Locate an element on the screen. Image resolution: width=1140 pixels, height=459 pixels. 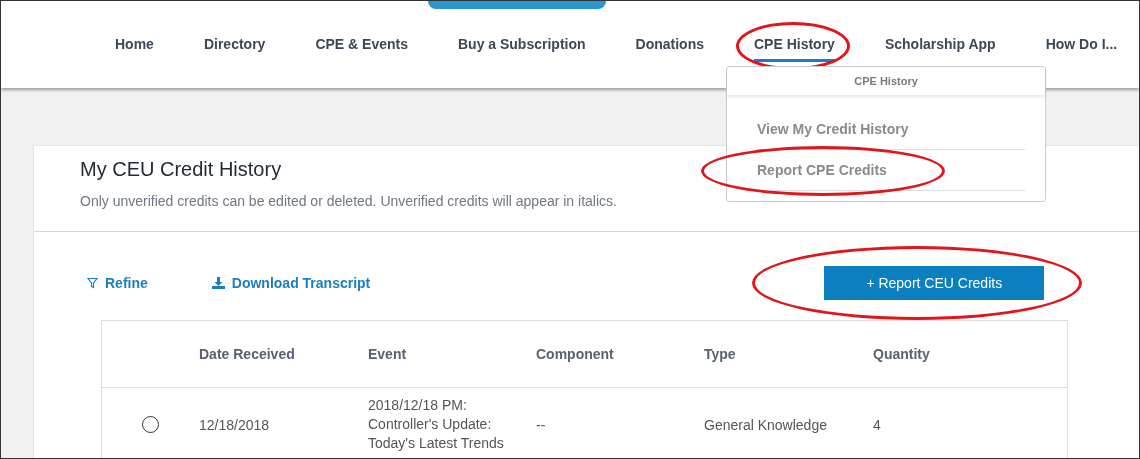
dropdown-title: CPE History is located at coordinates (886, 81).